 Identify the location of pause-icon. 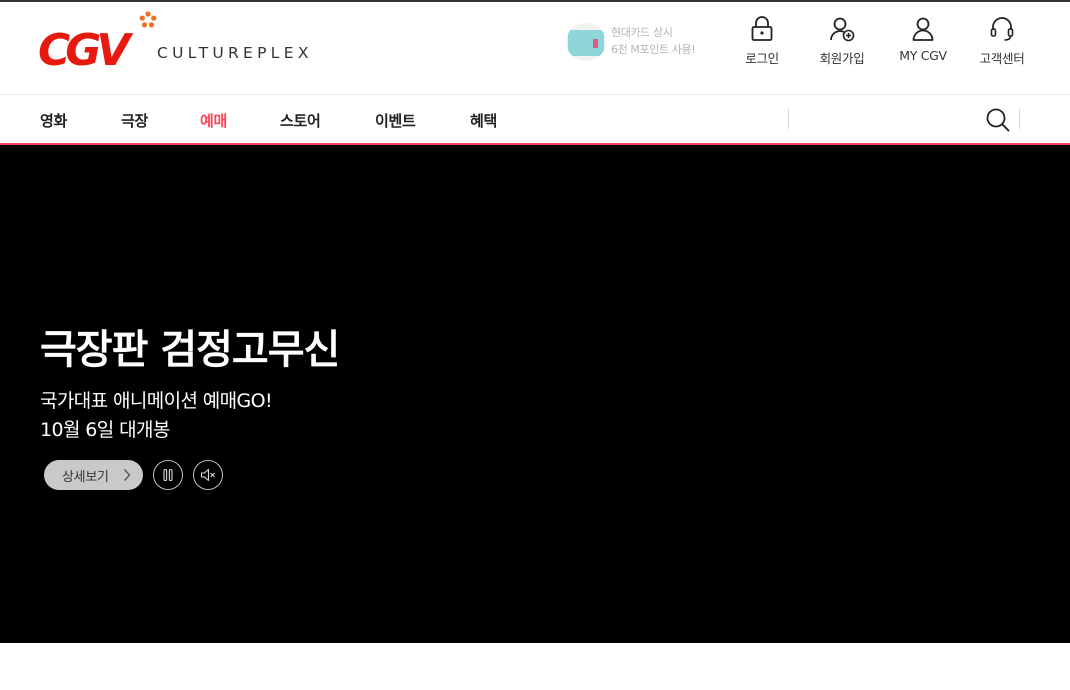
(168, 475).